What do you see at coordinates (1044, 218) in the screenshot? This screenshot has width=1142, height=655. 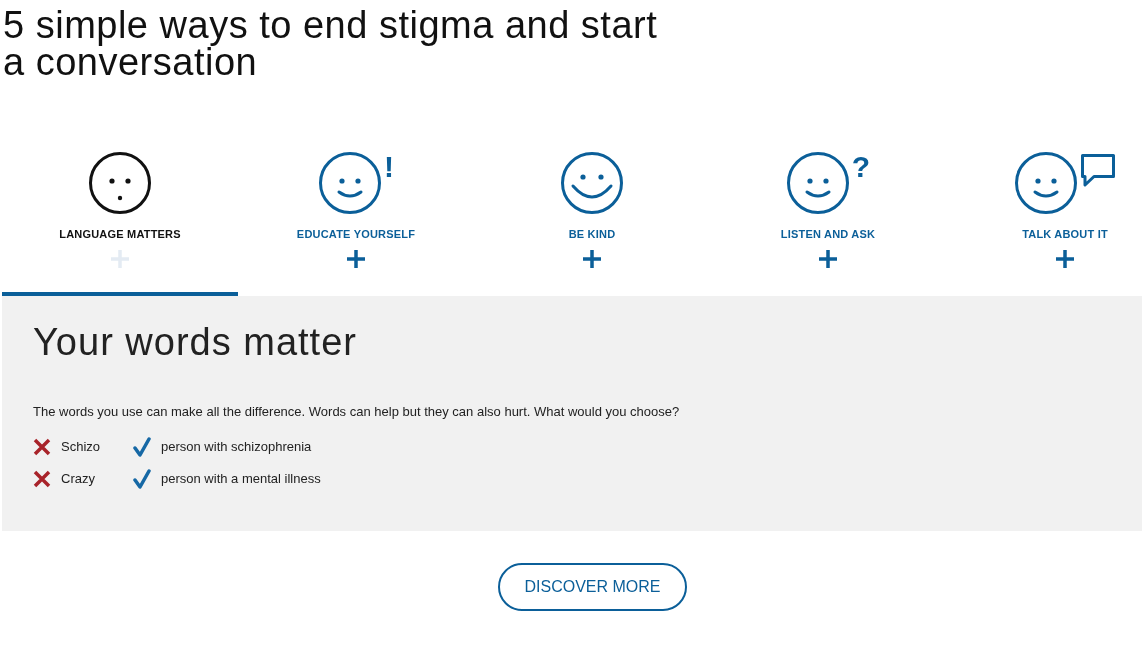 I see `tab: TALK ABOUT IT` at bounding box center [1044, 218].